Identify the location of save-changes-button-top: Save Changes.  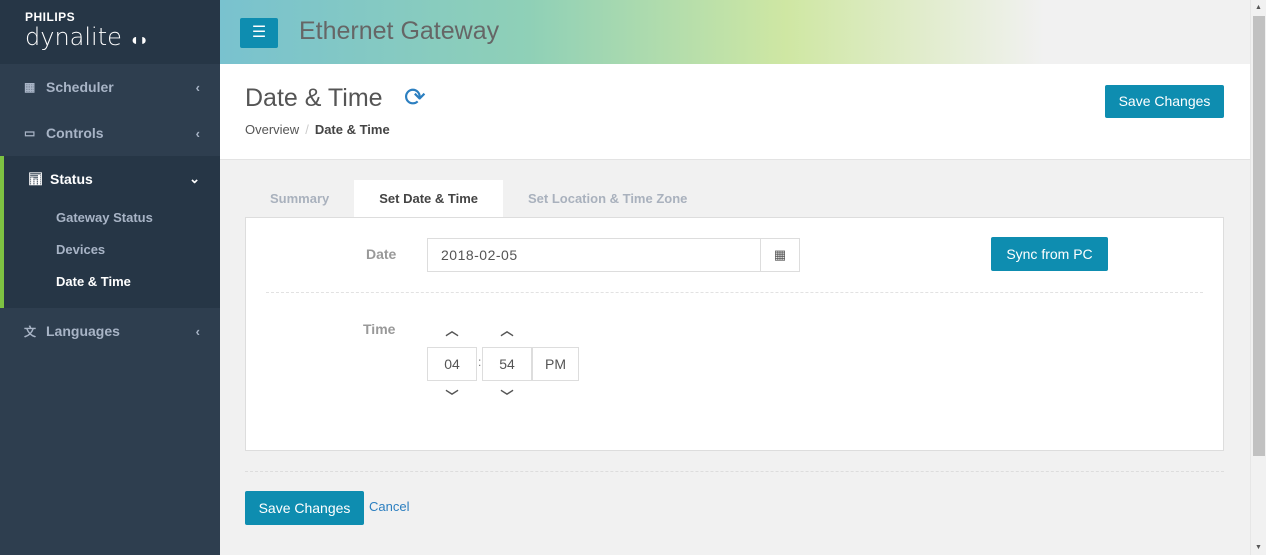
(1164, 101).